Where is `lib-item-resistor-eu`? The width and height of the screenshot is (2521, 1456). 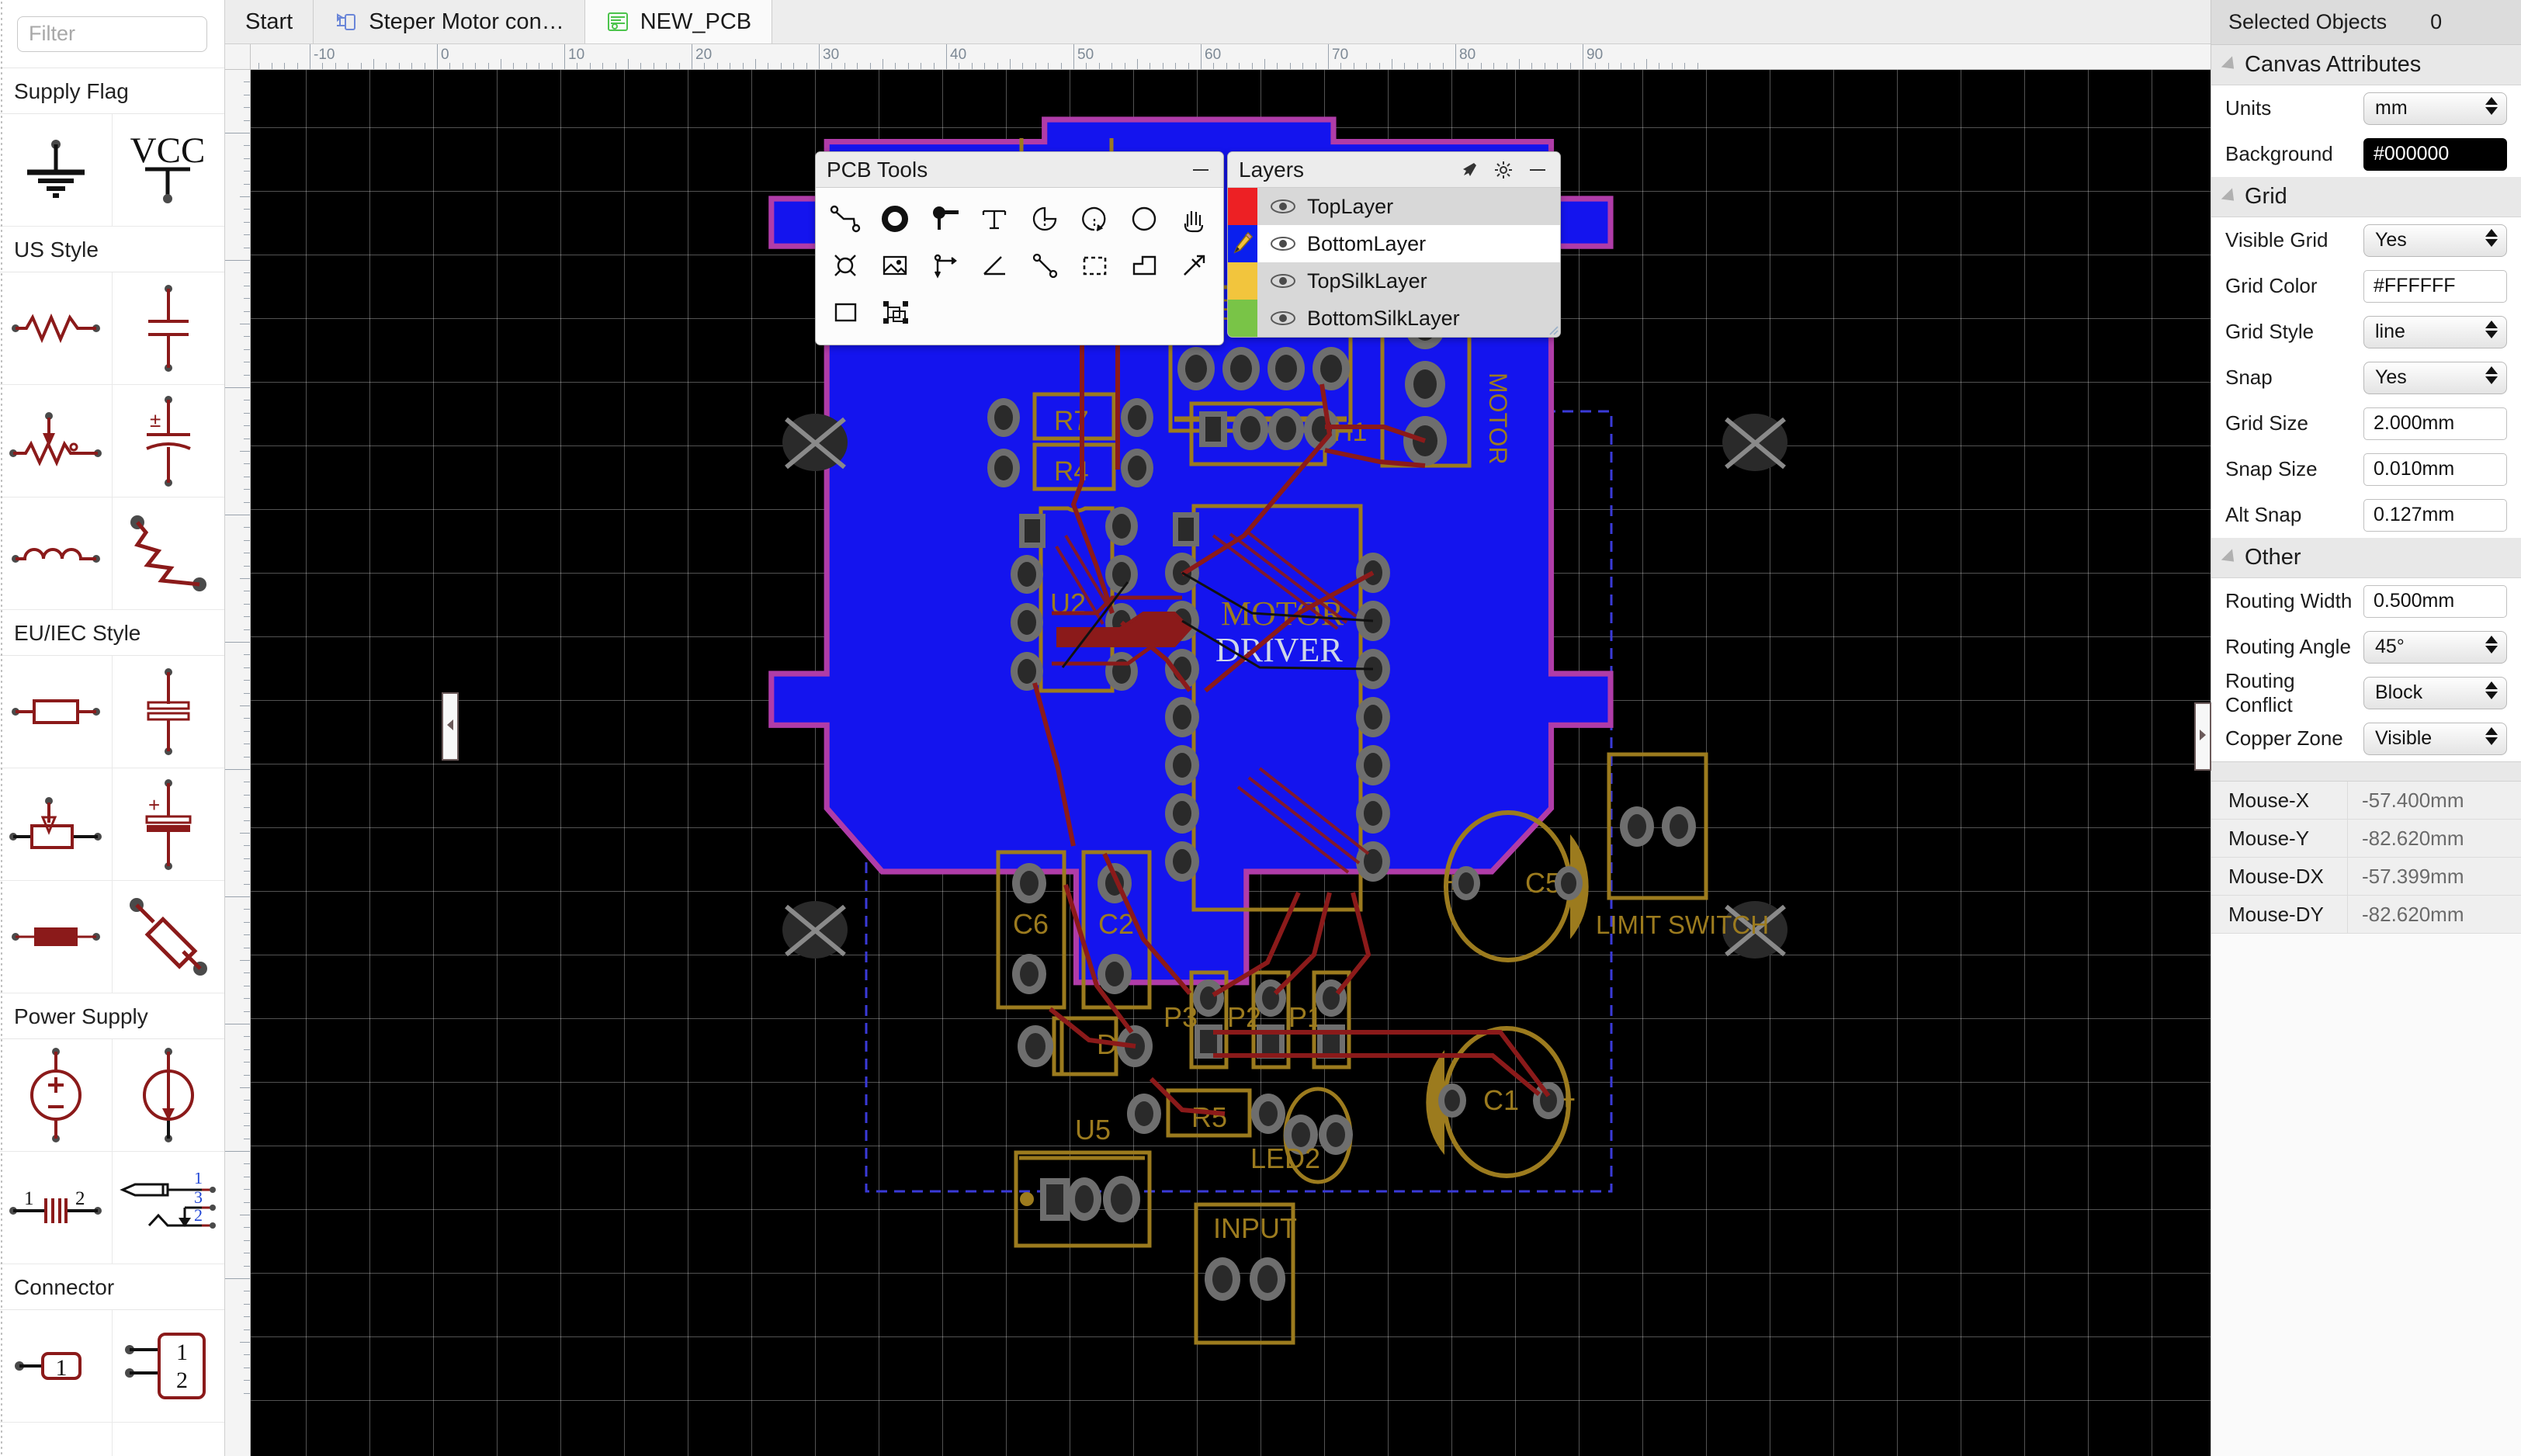
lib-item-resistor-eu is located at coordinates (57, 712).